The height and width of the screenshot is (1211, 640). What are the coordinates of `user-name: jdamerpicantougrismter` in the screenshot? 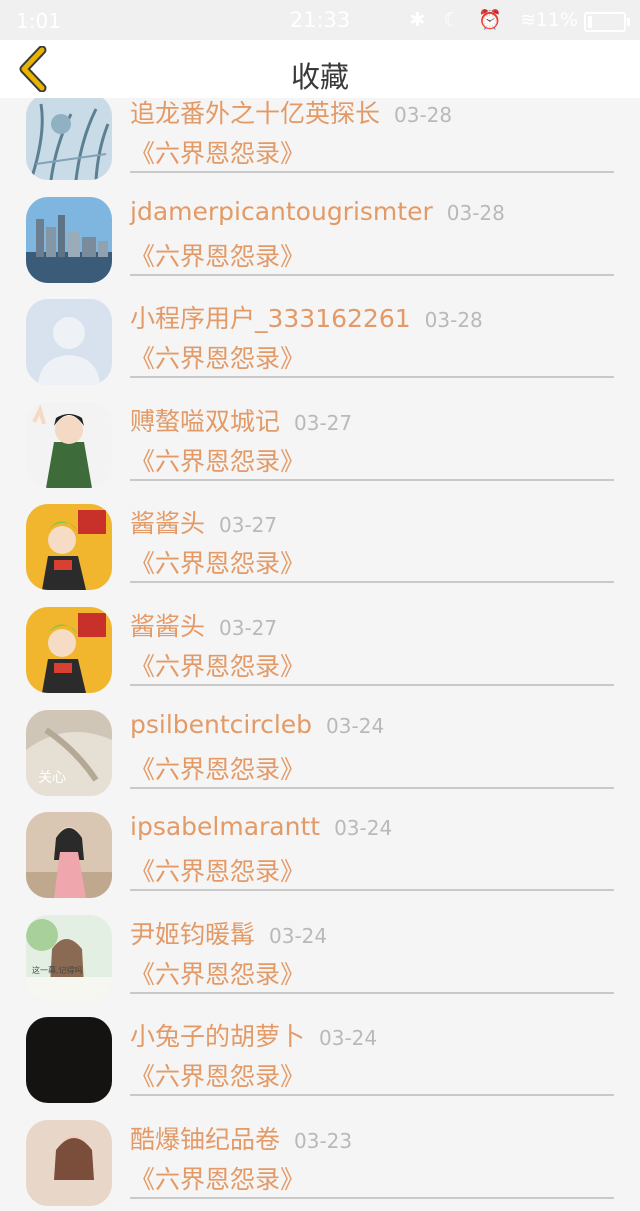 It's located at (281, 211).